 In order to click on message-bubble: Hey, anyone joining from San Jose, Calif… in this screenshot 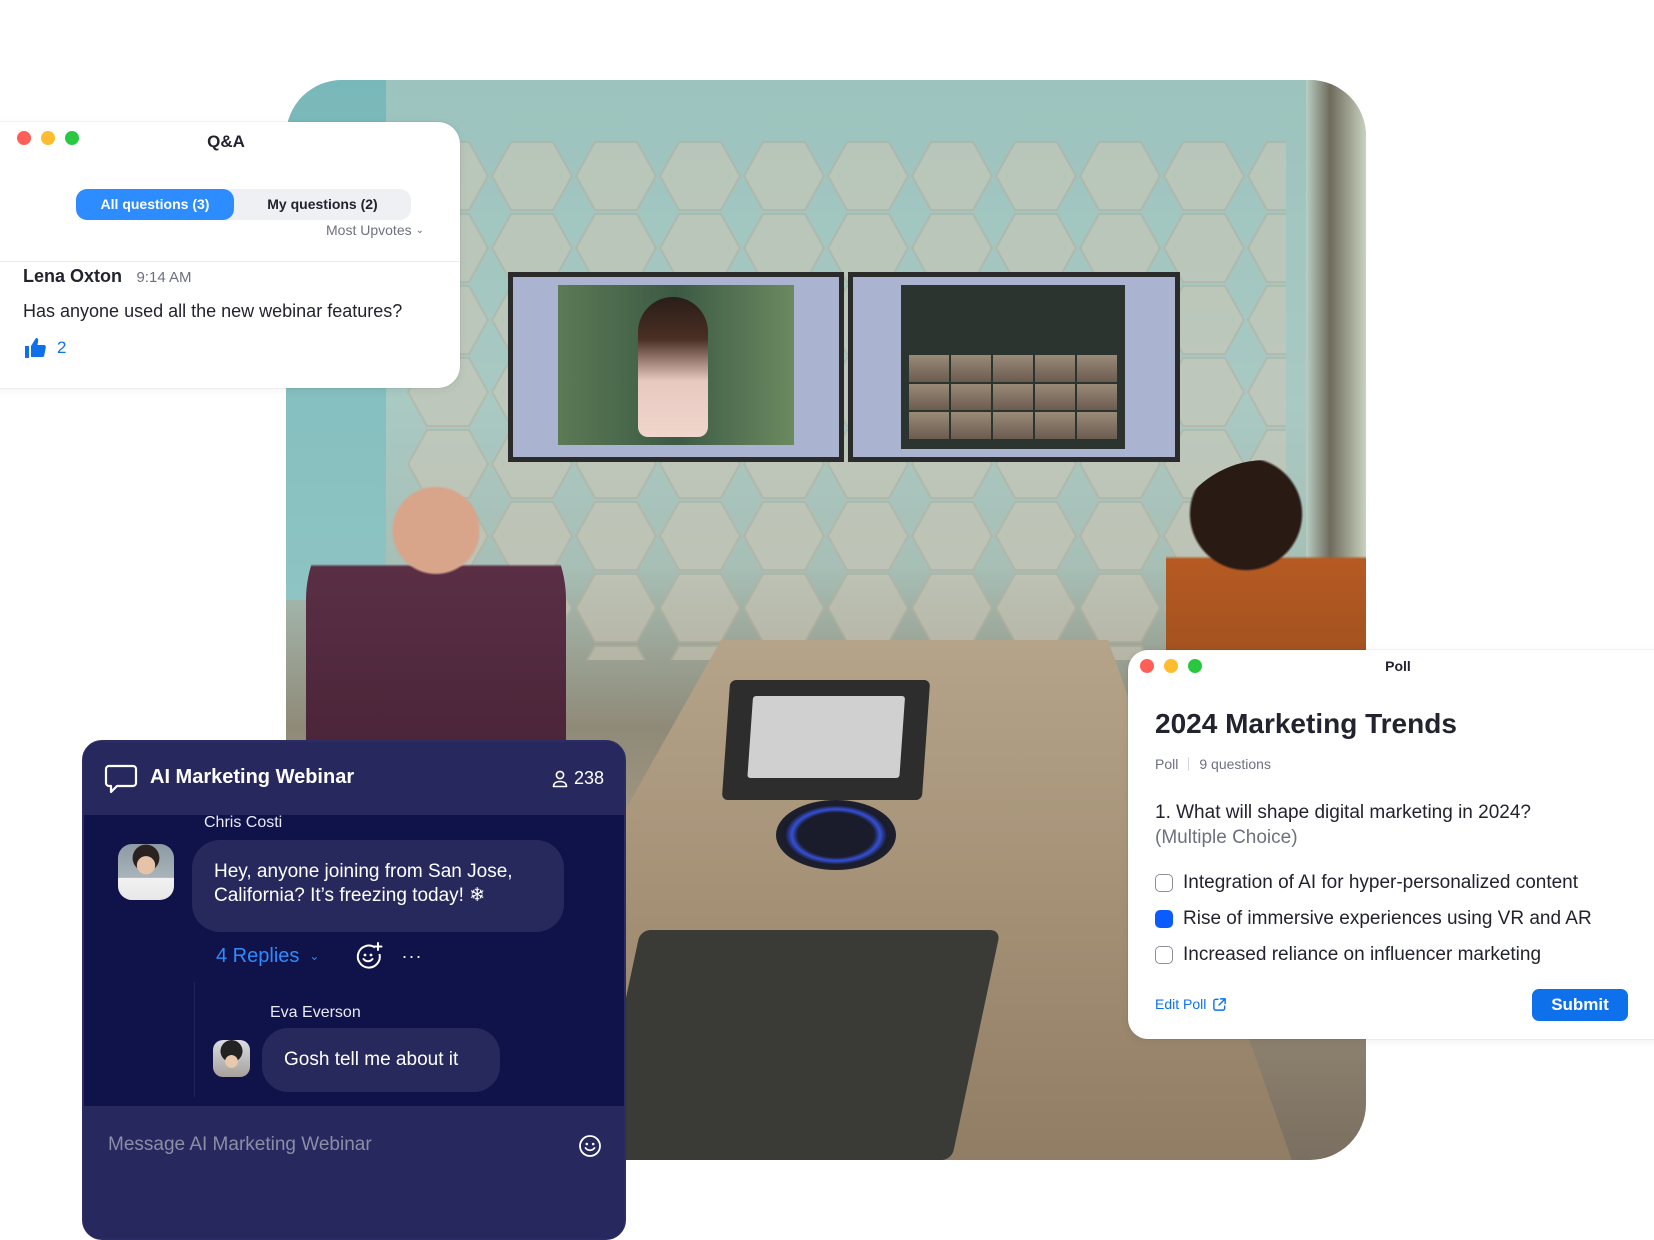, I will do `click(378, 886)`.